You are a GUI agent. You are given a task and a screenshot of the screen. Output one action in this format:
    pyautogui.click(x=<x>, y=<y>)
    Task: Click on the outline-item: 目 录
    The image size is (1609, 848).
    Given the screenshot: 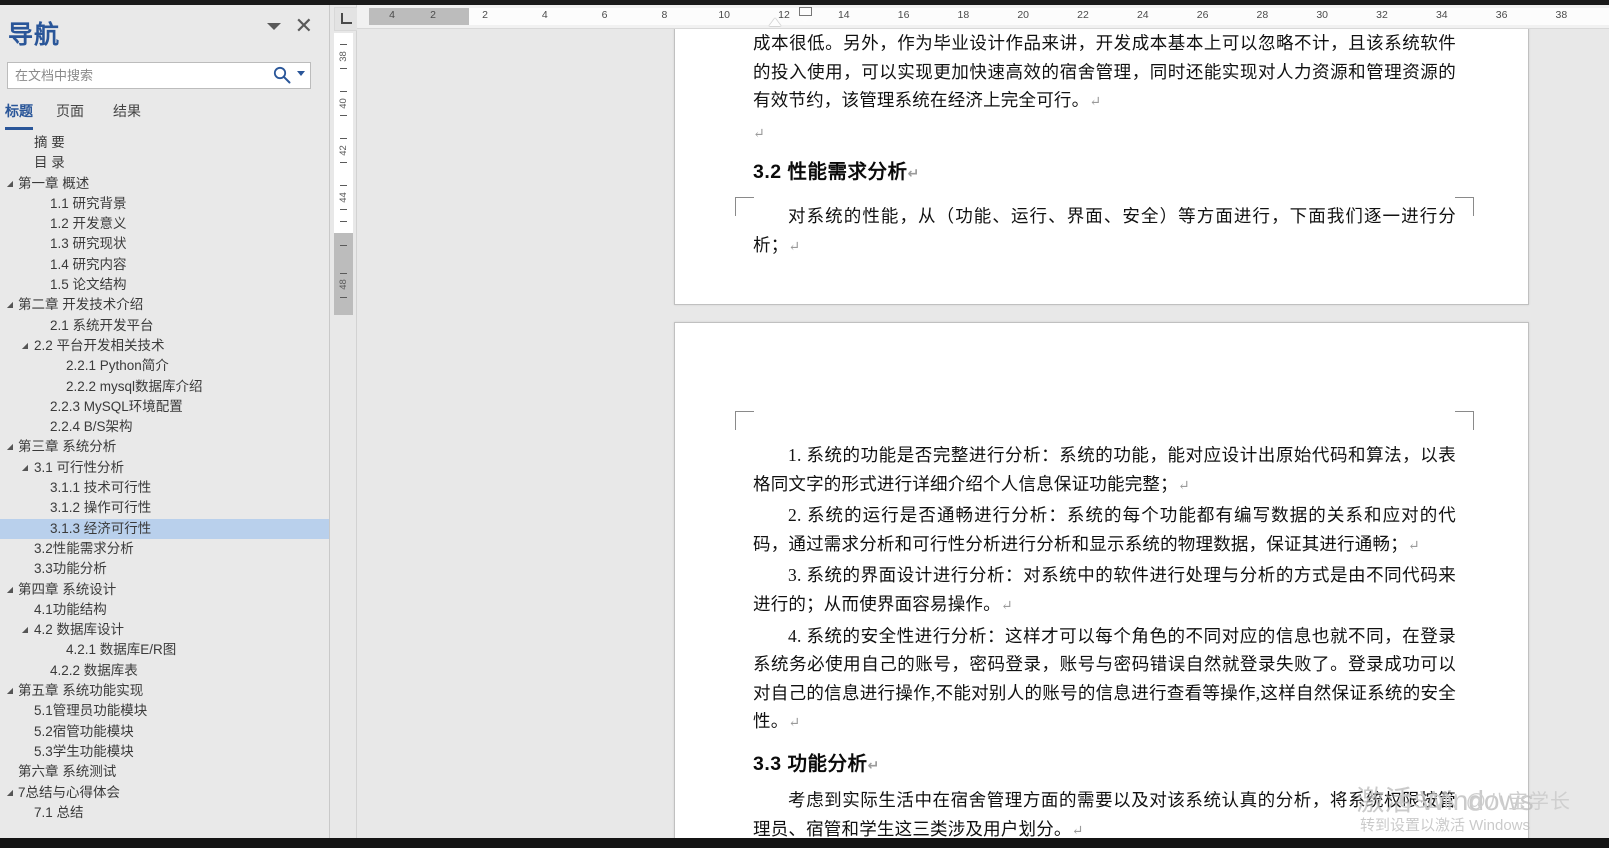 What is the action you would take?
    pyautogui.click(x=164, y=163)
    